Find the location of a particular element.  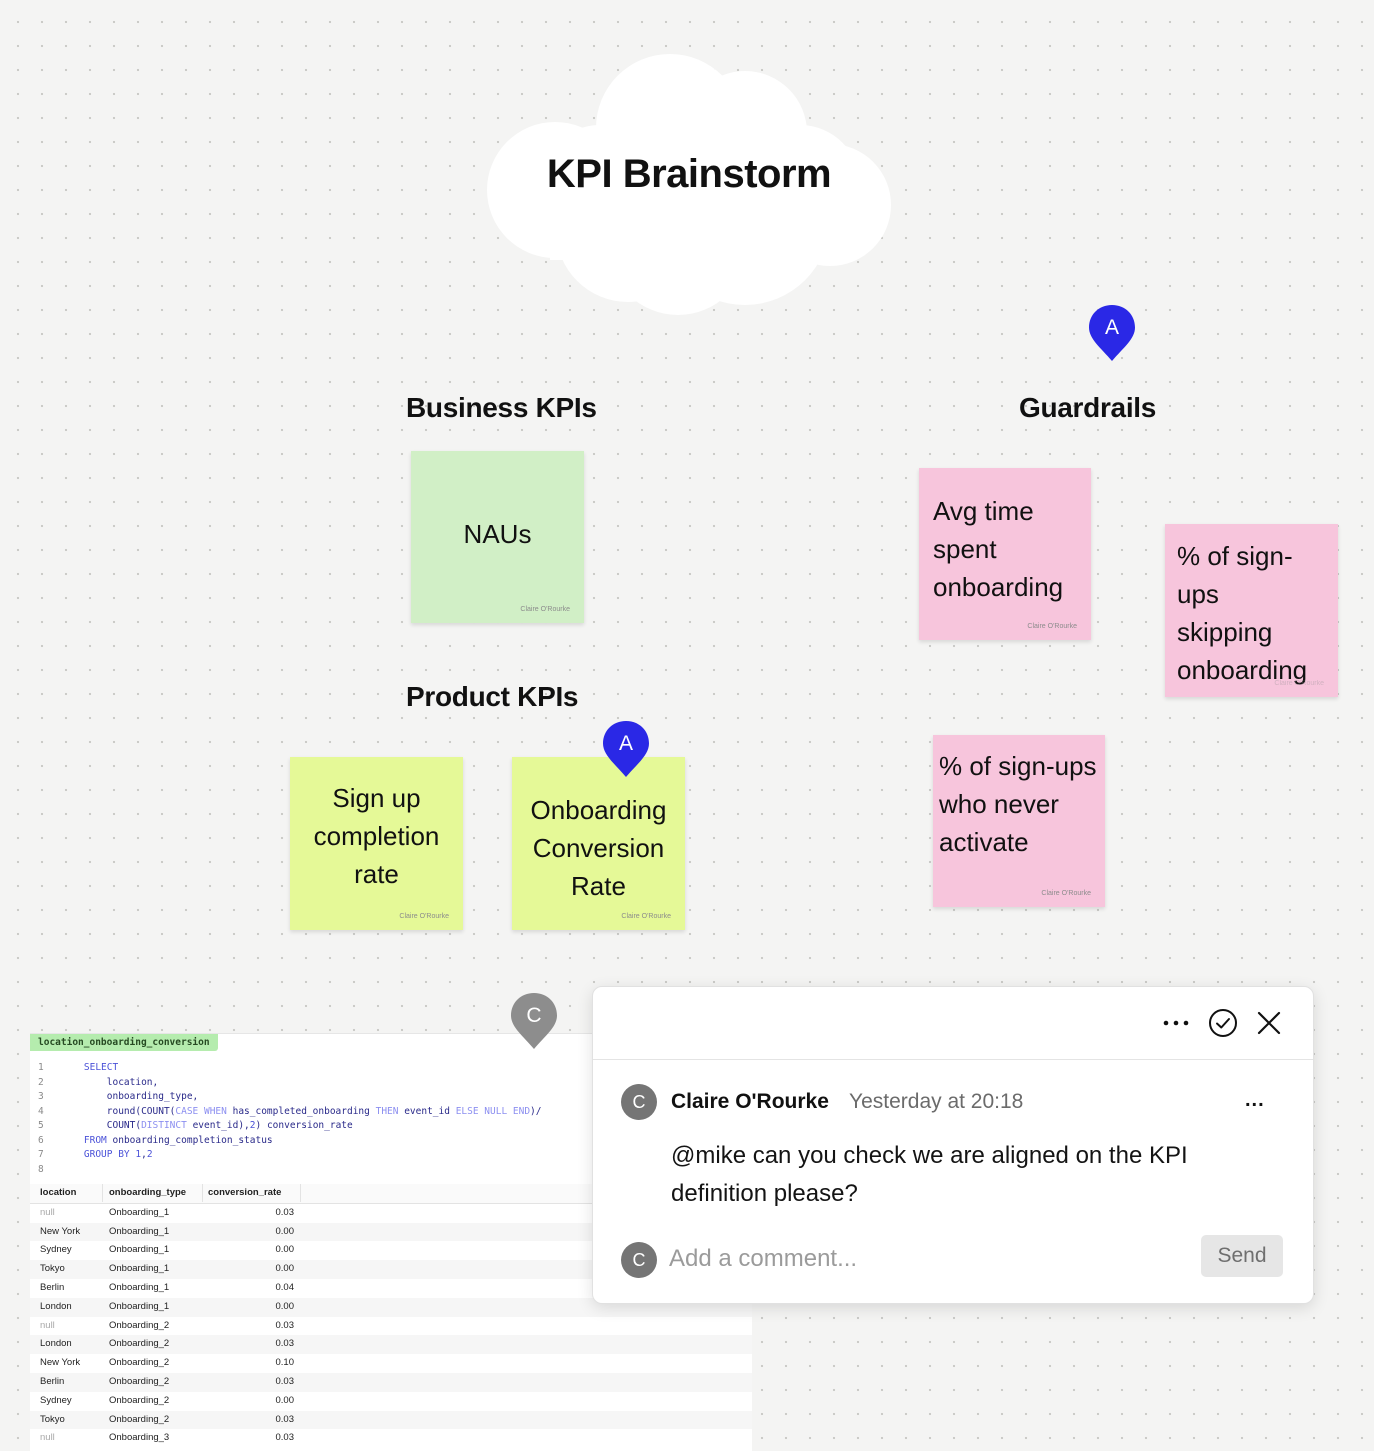

close-popup-button is located at coordinates (1269, 1023).